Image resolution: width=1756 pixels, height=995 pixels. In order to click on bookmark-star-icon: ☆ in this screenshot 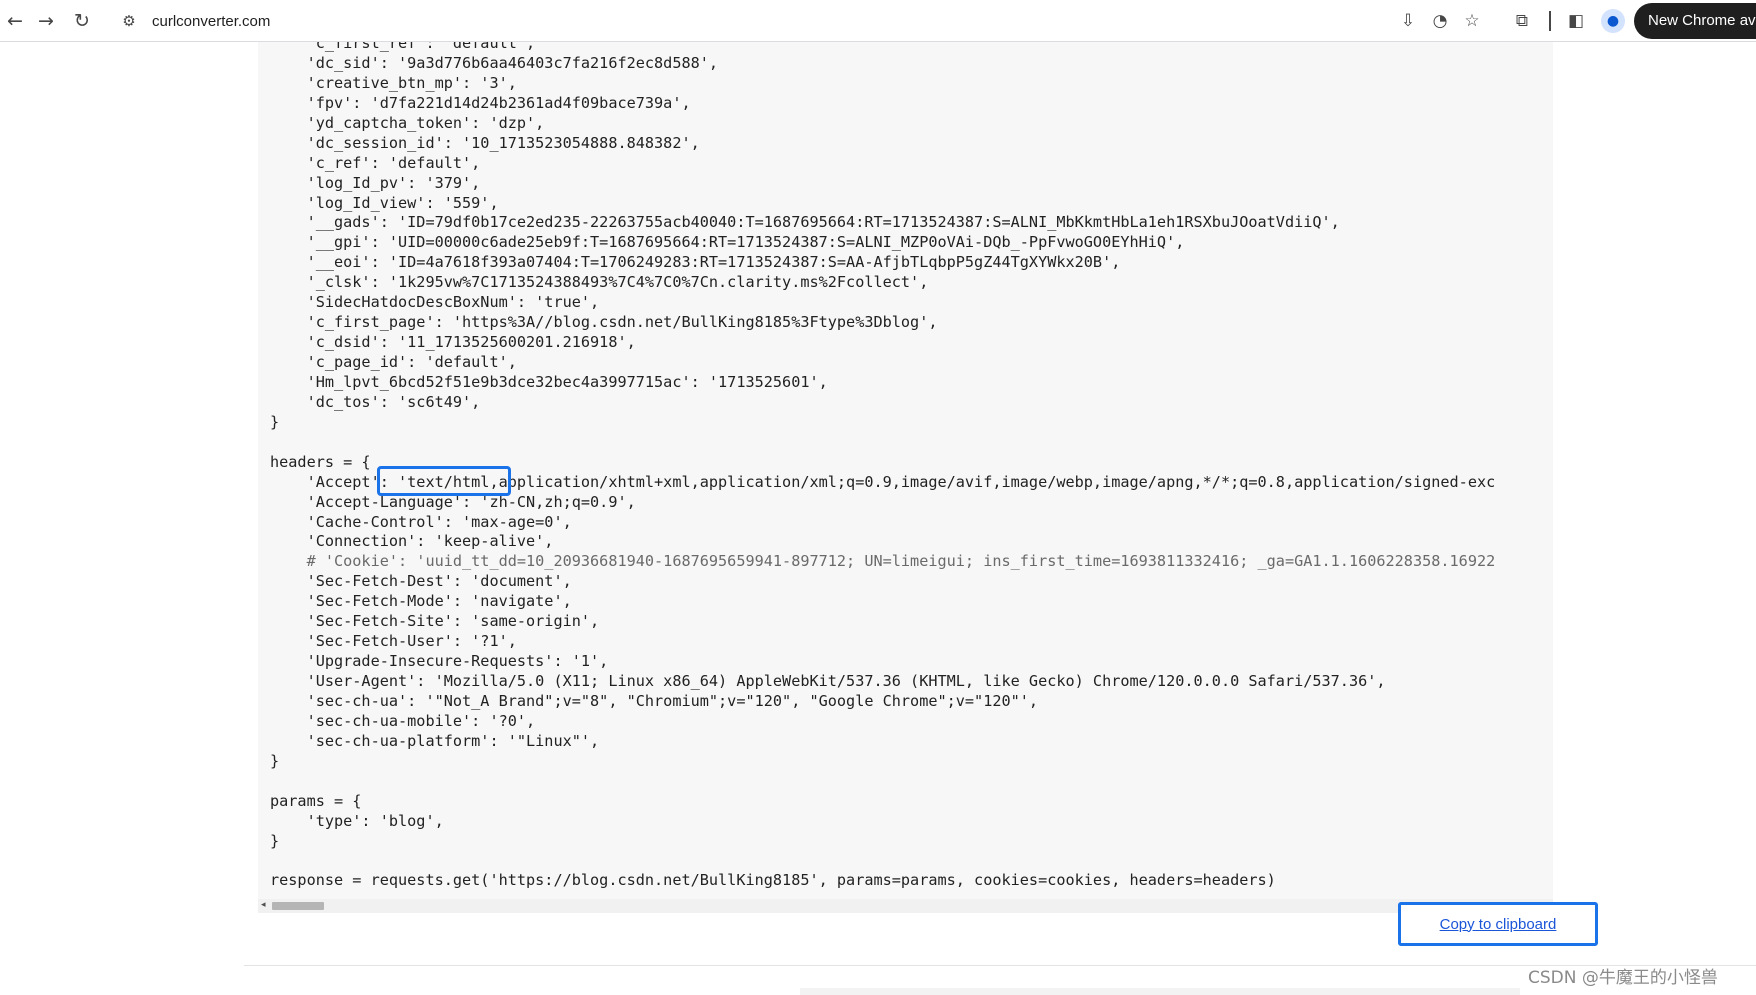, I will do `click(1472, 21)`.